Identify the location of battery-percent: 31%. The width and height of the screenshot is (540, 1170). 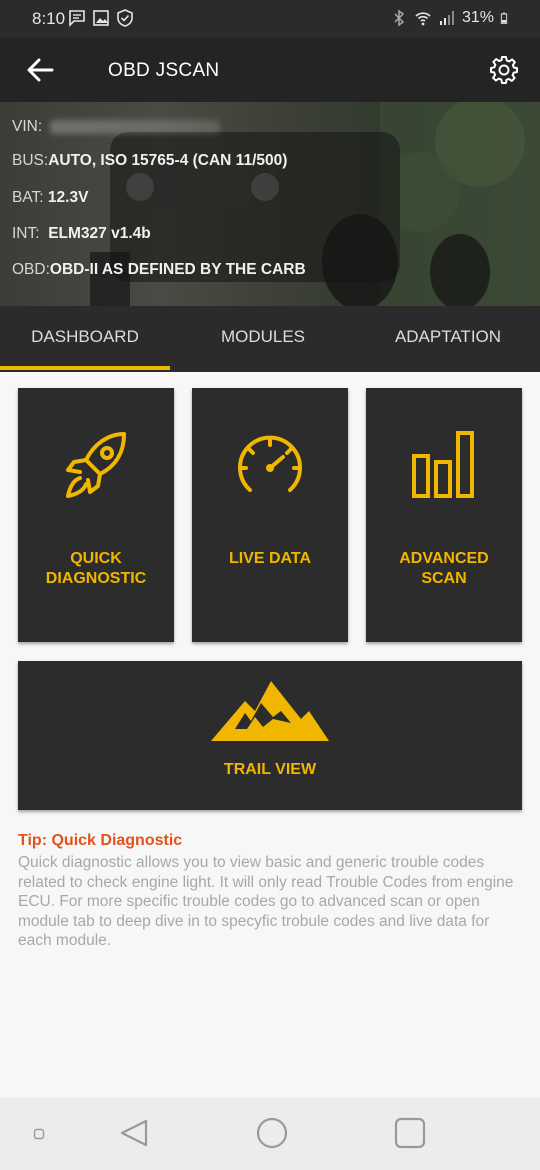
(477, 17).